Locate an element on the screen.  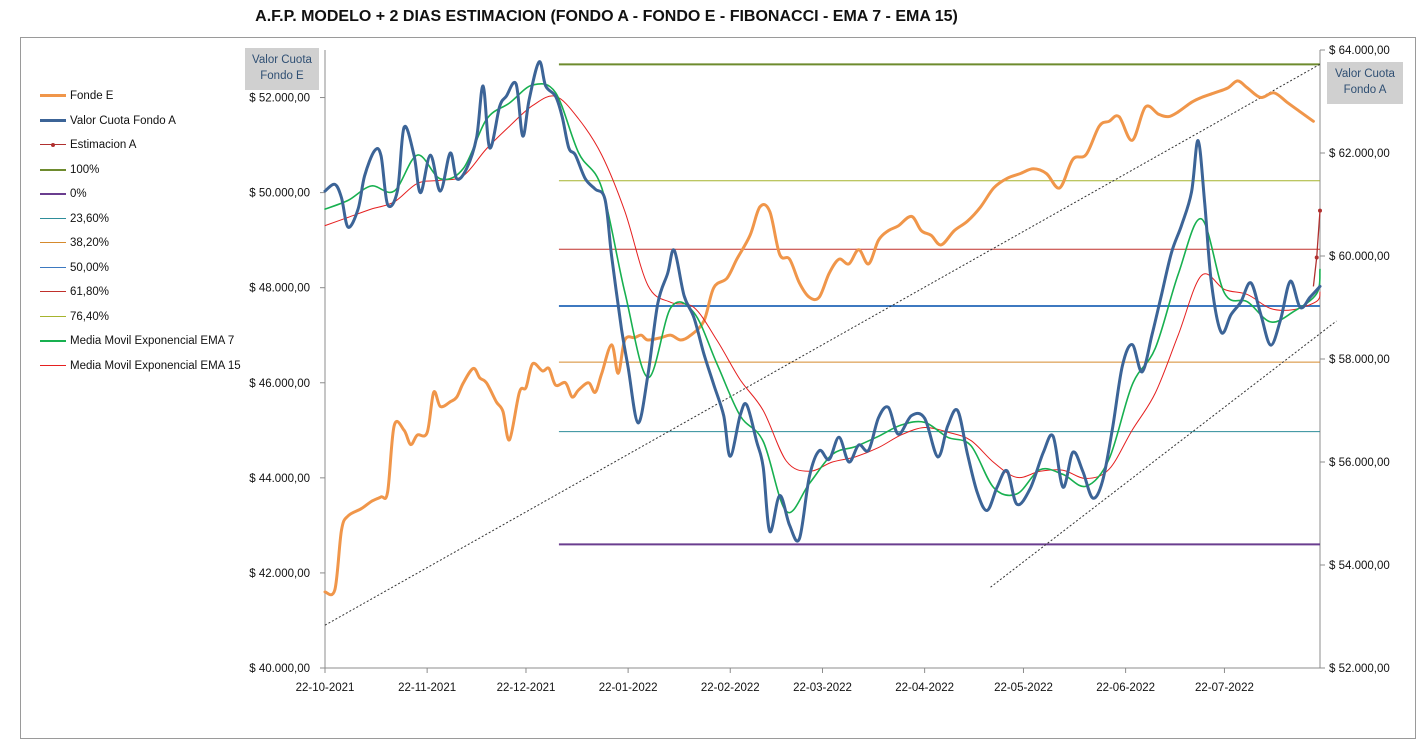
series-estimacion-a is located at coordinates (1316, 248).